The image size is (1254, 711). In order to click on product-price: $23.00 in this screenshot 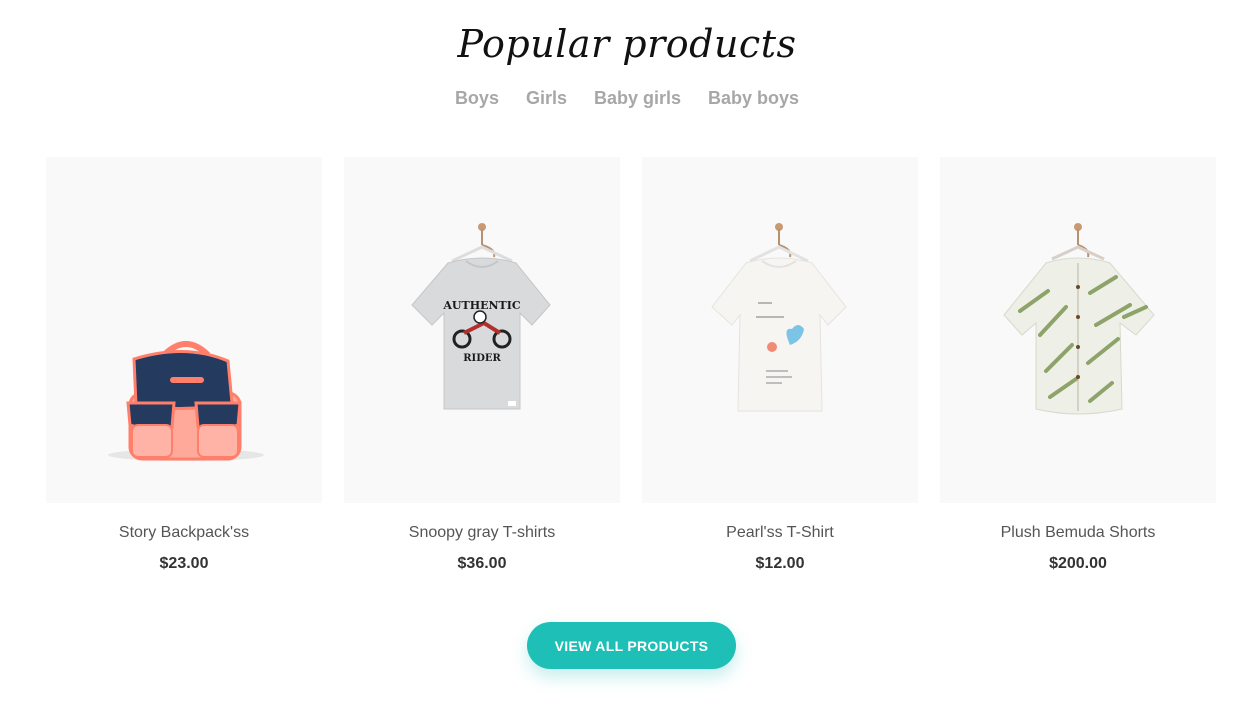, I will do `click(184, 563)`.